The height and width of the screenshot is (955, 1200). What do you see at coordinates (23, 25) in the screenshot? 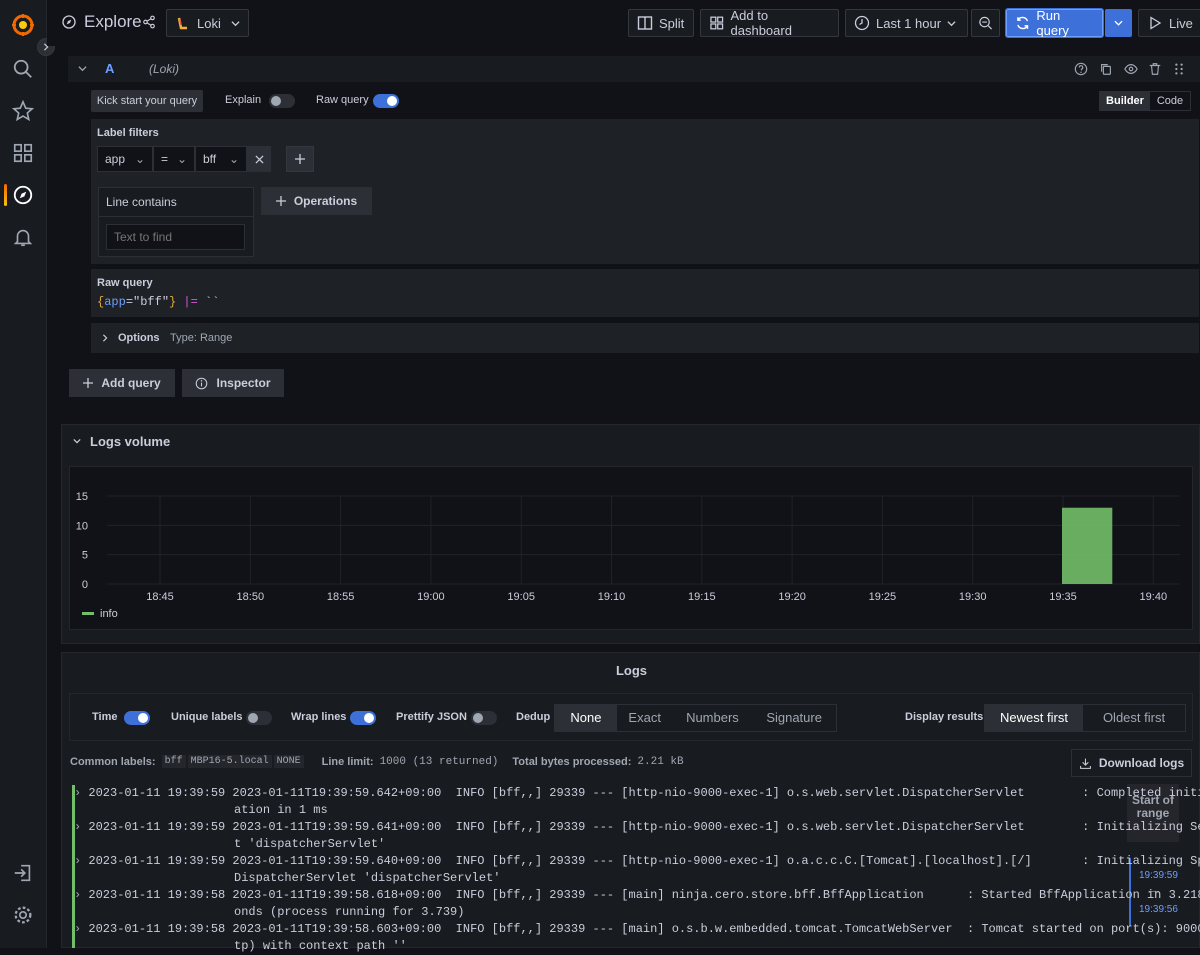
I see `grafana-logo-icon` at bounding box center [23, 25].